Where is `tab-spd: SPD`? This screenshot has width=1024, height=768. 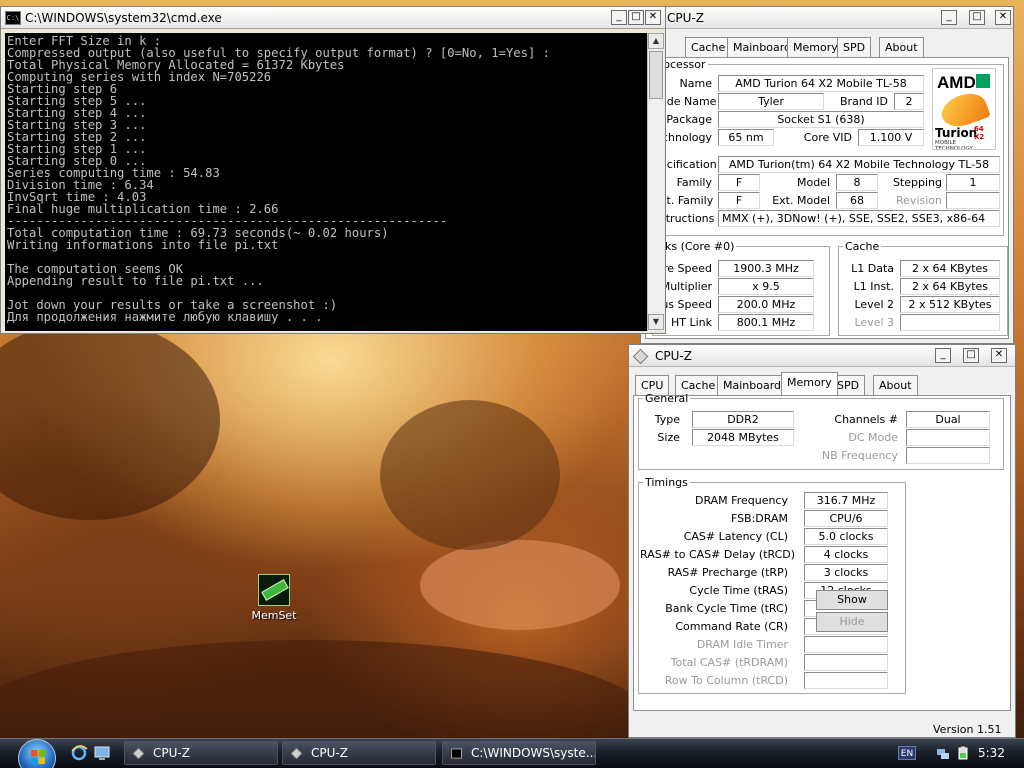
tab-spd: SPD is located at coordinates (854, 47).